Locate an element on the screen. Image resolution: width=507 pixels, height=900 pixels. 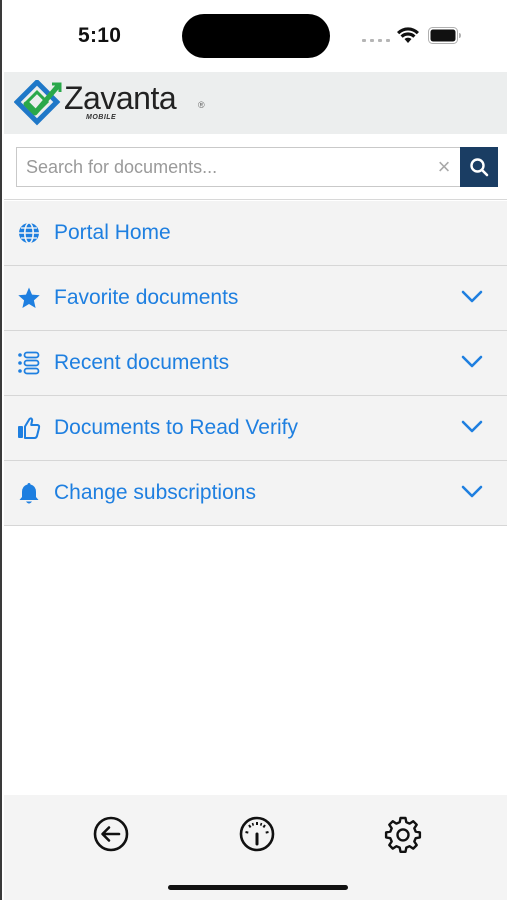
menu-item-documents-to-read-verify: Documents to Read Verify is located at coordinates (255, 428).